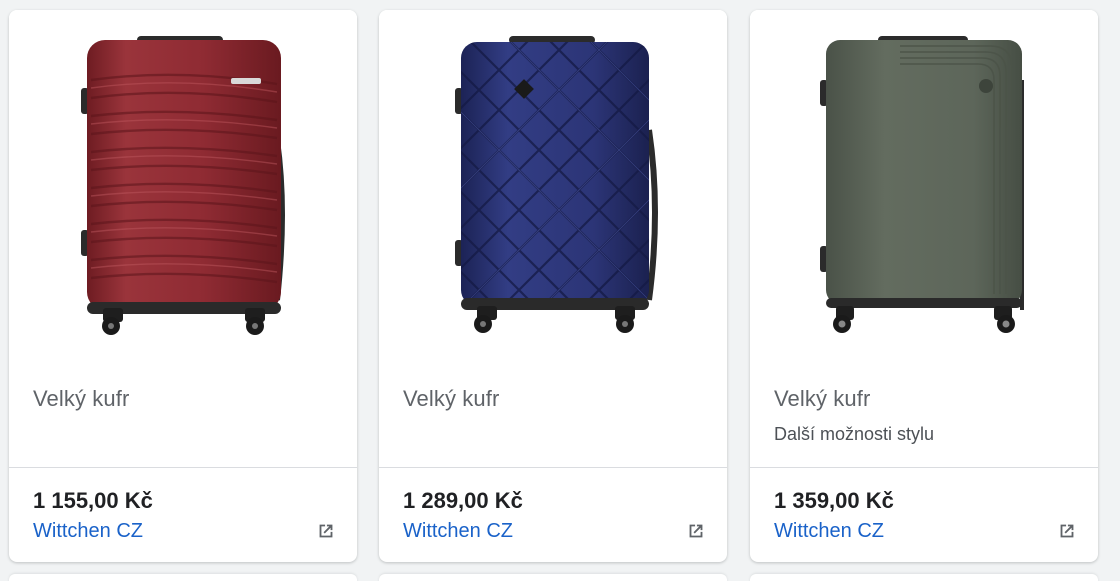  What do you see at coordinates (556, 184) in the screenshot?
I see `navy-suitcase-image` at bounding box center [556, 184].